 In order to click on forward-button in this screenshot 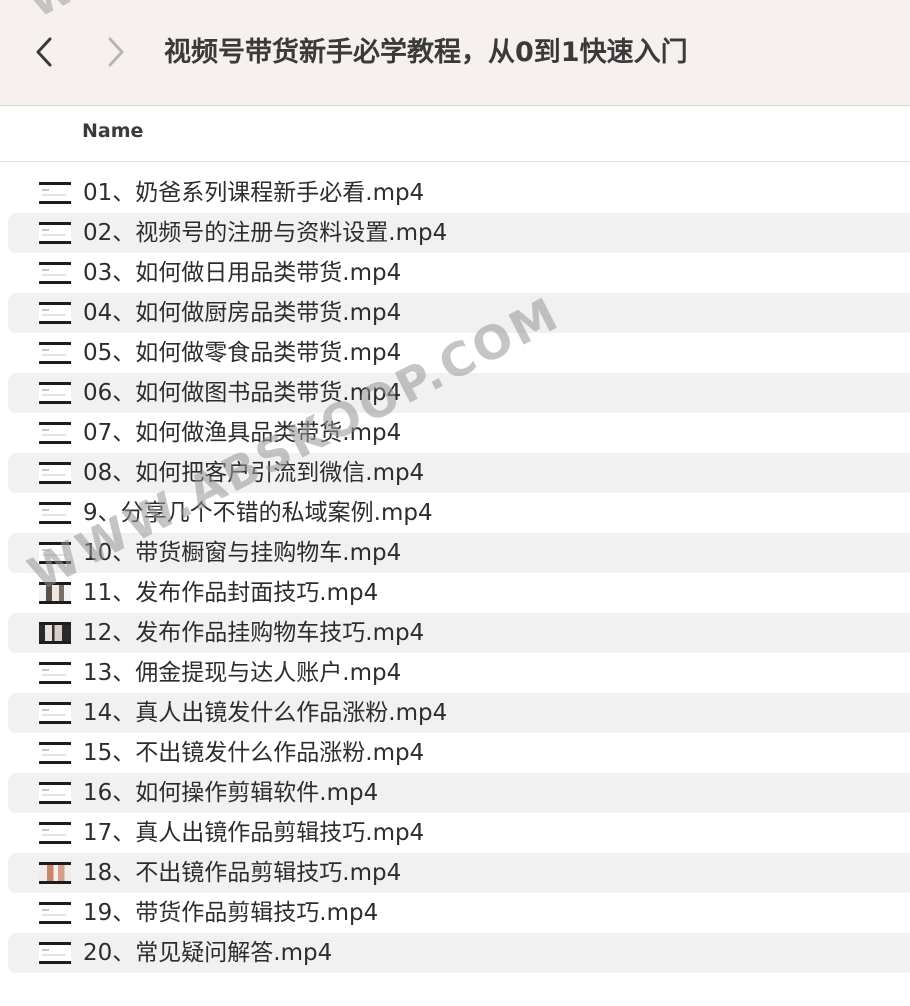, I will do `click(116, 52)`.